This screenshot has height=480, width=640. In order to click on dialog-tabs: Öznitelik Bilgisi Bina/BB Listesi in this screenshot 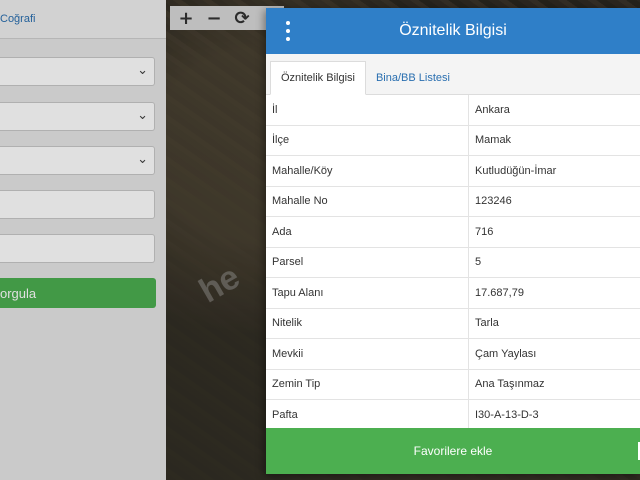, I will do `click(453, 74)`.